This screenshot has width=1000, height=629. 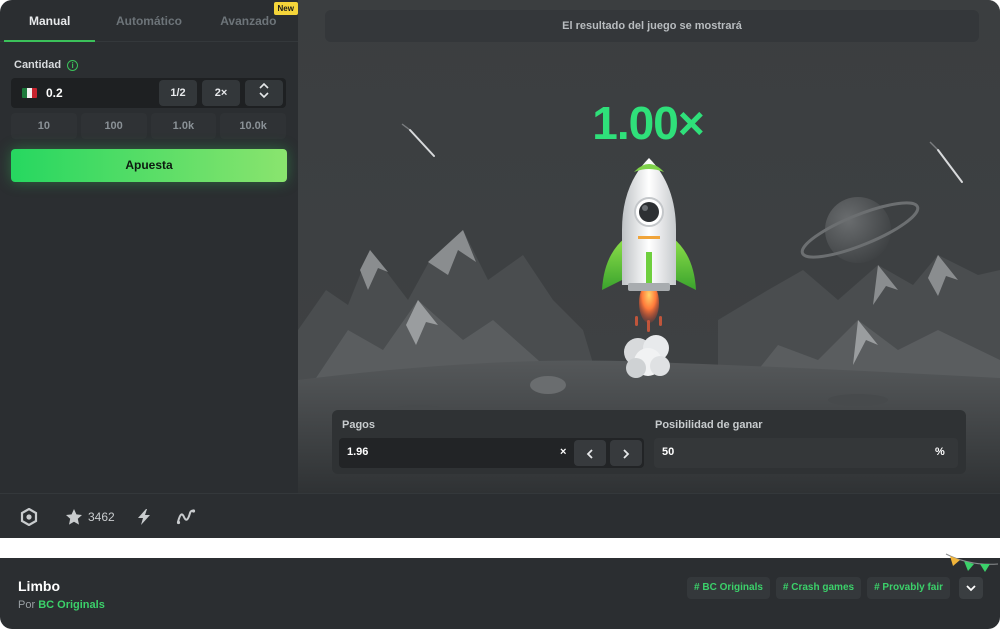 What do you see at coordinates (264, 95) in the screenshot?
I see `chevron-down-icon` at bounding box center [264, 95].